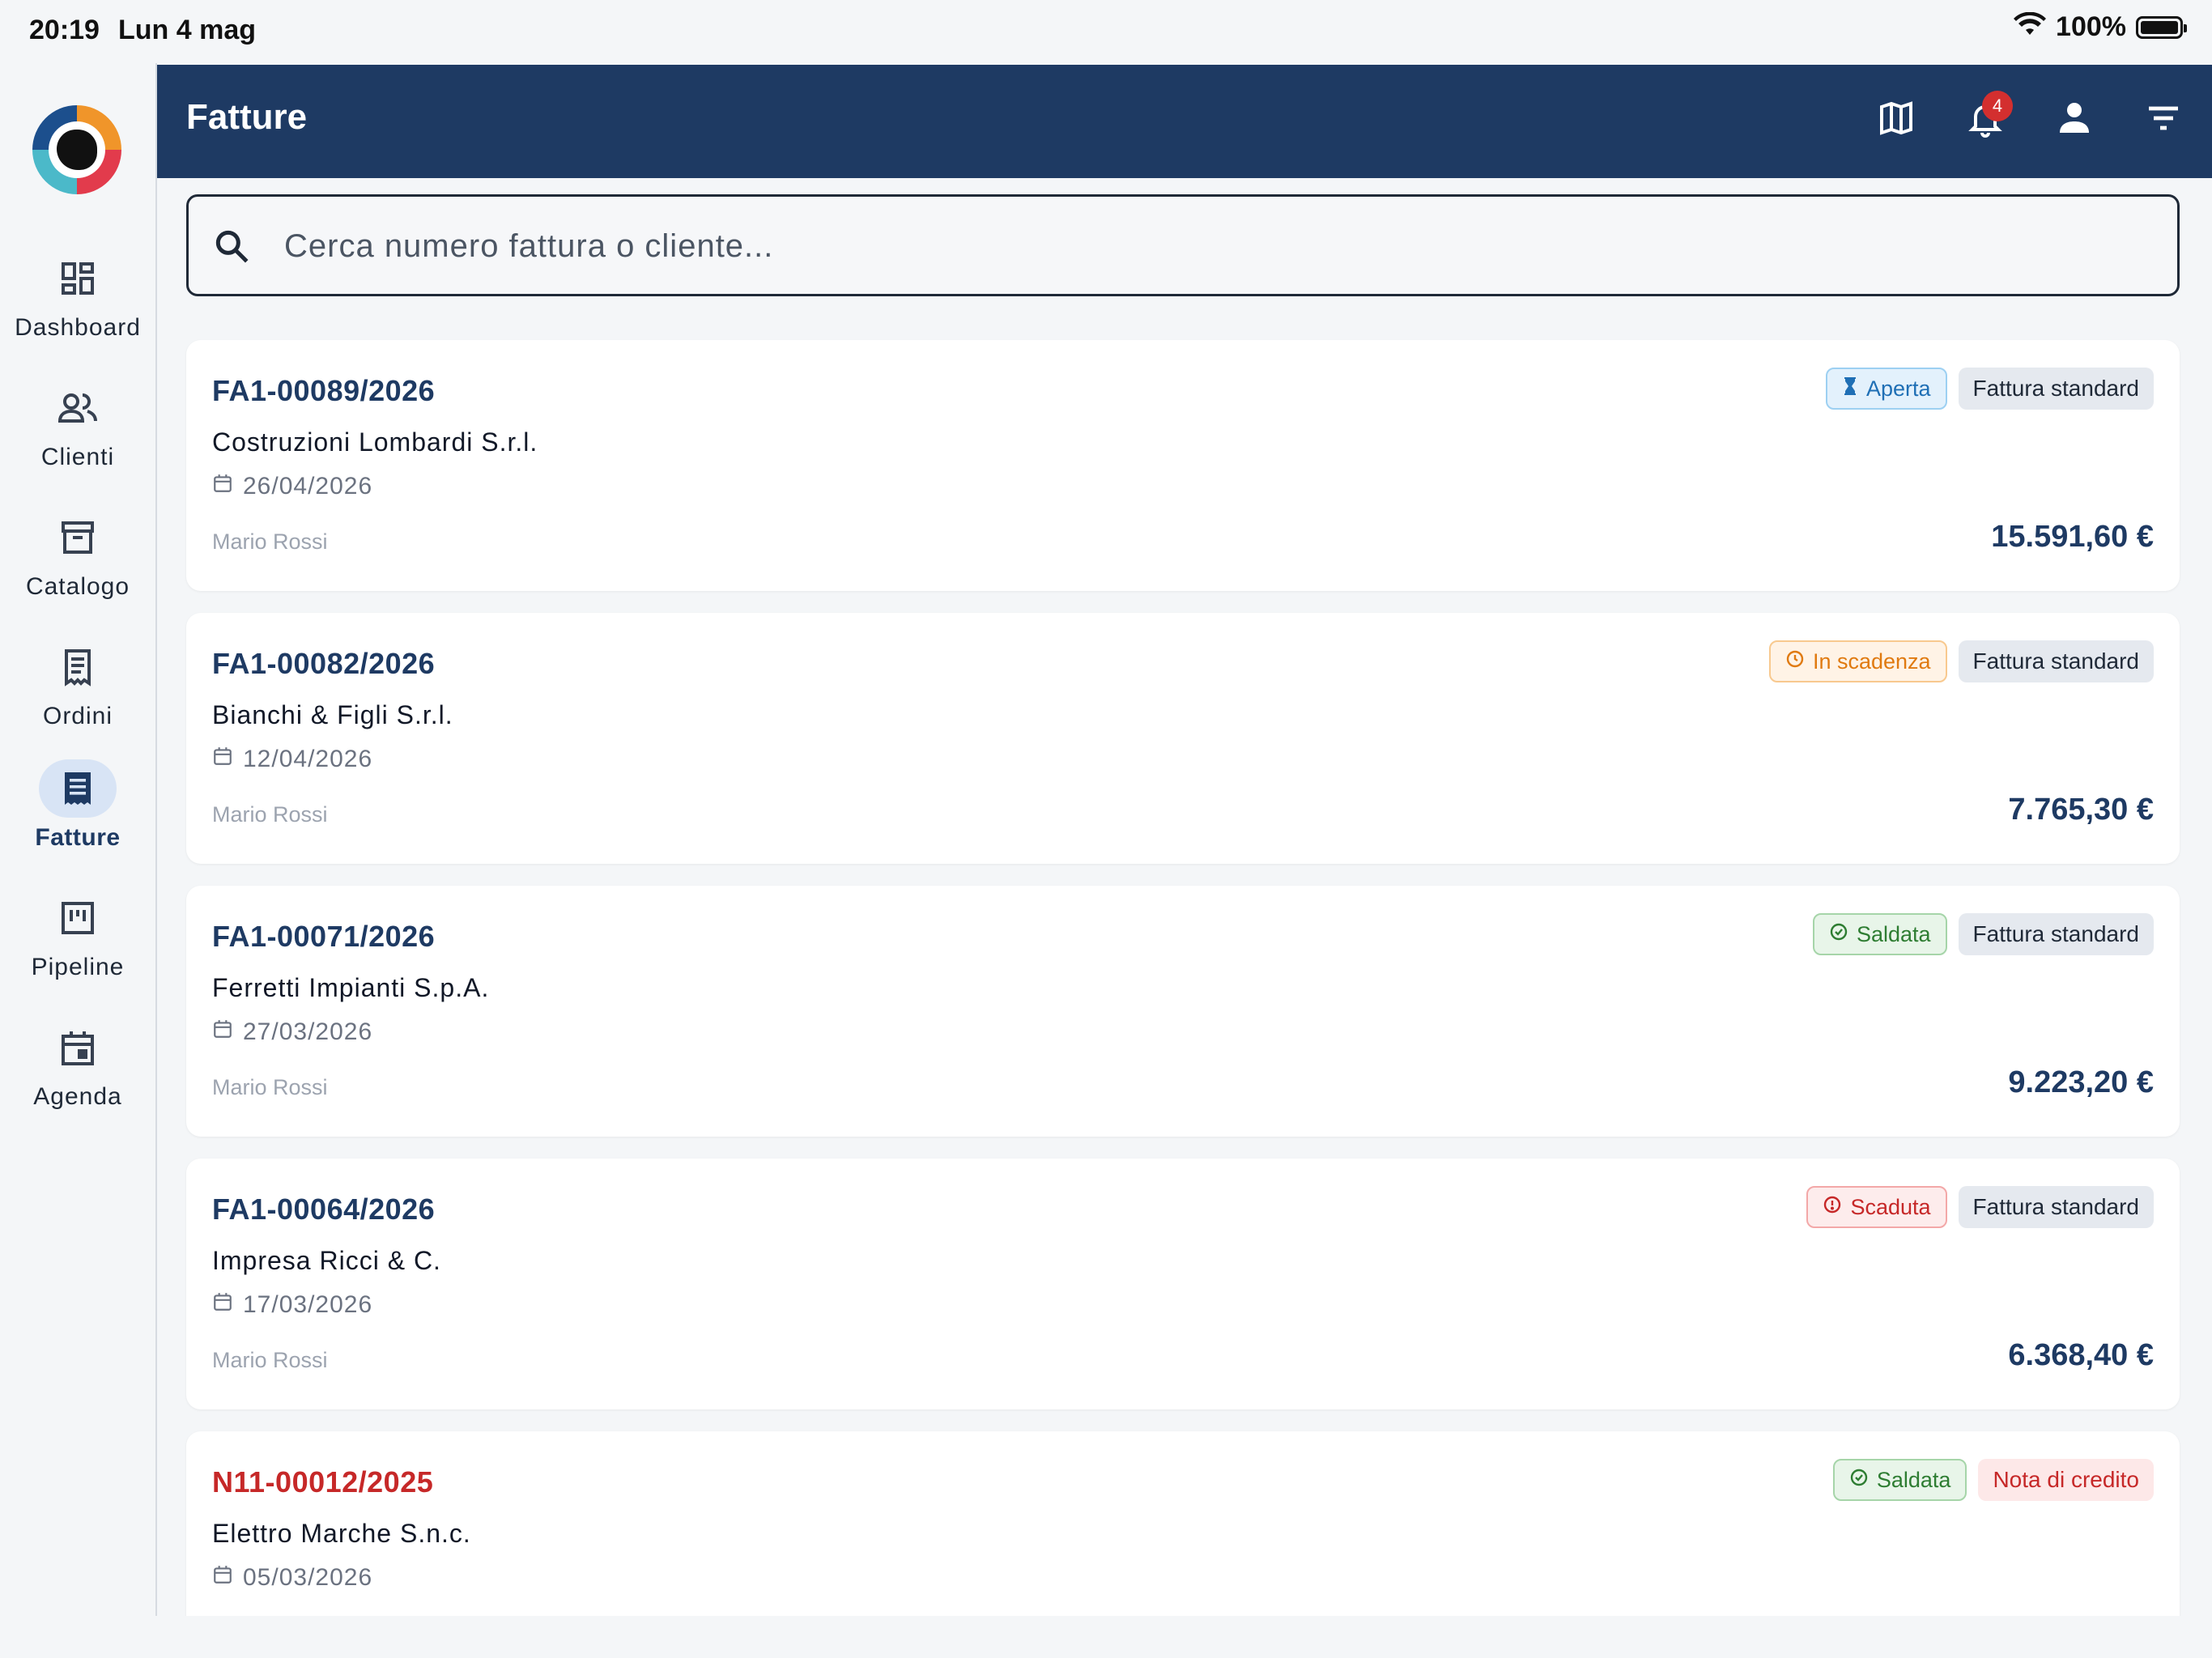  What do you see at coordinates (2081, 1082) in the screenshot?
I see `invoice-amount: 9.223,20 €` at bounding box center [2081, 1082].